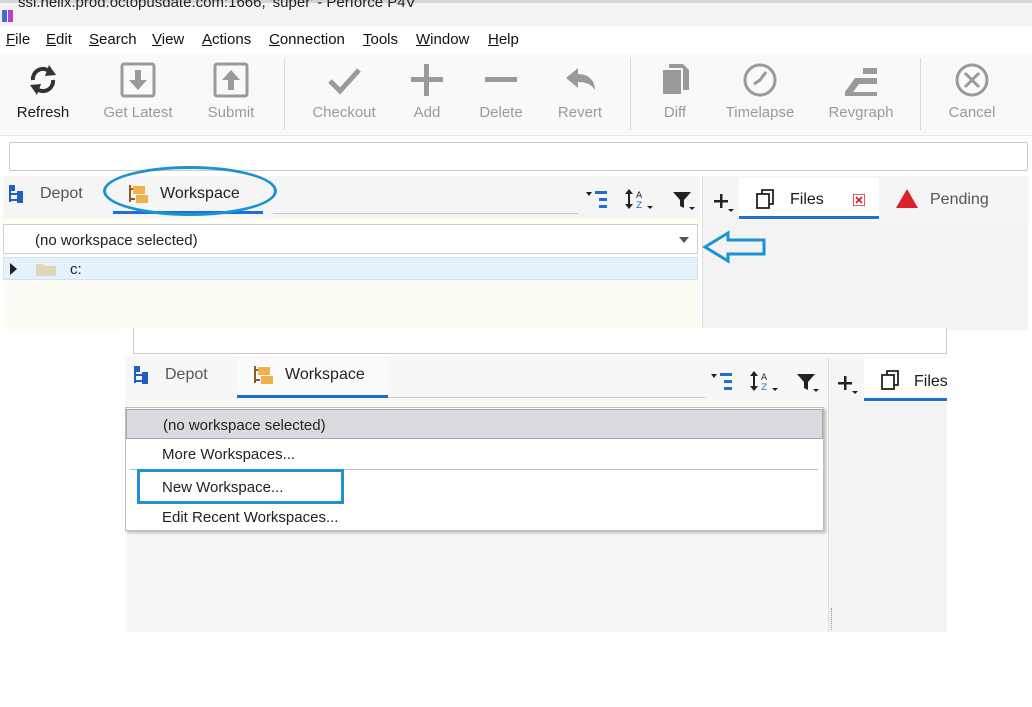 This screenshot has height=707, width=1032. I want to click on revgraph-button: Revgraph, so click(861, 95).